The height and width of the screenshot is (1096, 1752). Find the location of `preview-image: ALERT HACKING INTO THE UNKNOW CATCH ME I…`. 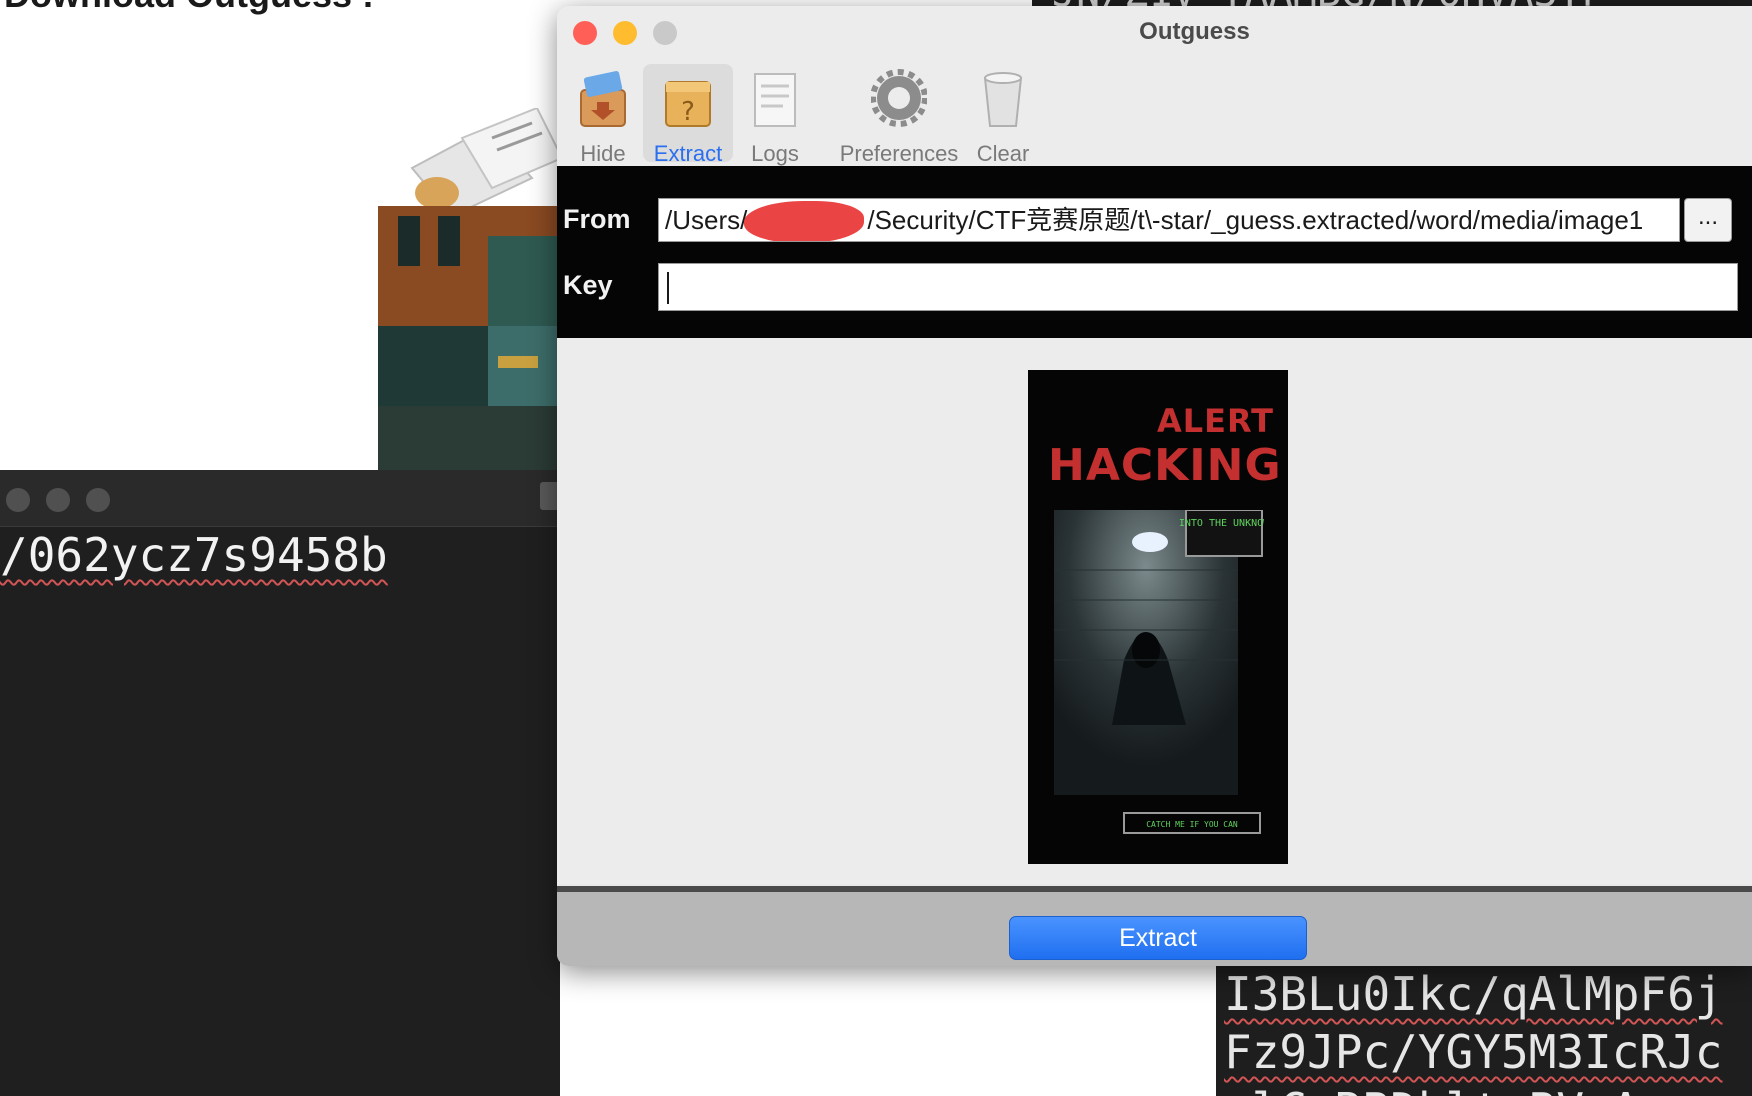

preview-image: ALERT HACKING INTO THE UNKNOW CATCH ME I… is located at coordinates (1158, 617).